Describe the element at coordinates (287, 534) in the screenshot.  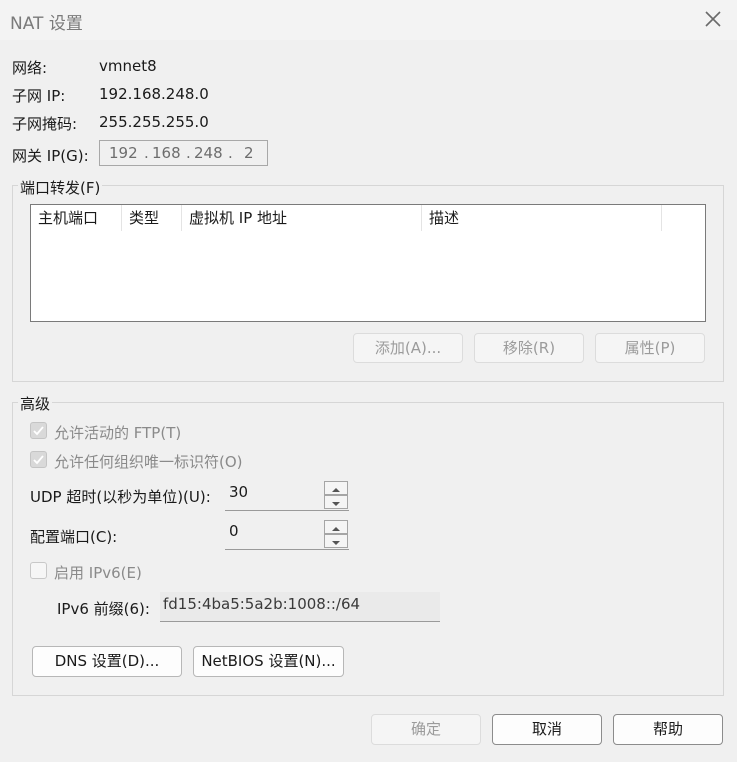
I see `config-port-spinner: 0` at that location.